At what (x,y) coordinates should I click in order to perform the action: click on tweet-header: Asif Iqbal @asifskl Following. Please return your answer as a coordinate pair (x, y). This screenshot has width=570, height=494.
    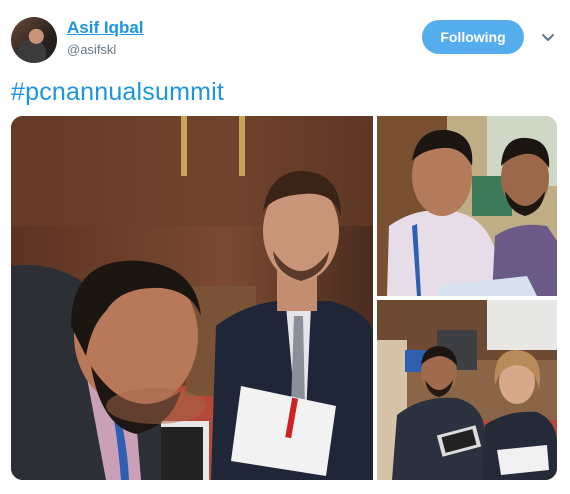
    Looking at the image, I should click on (285, 35).